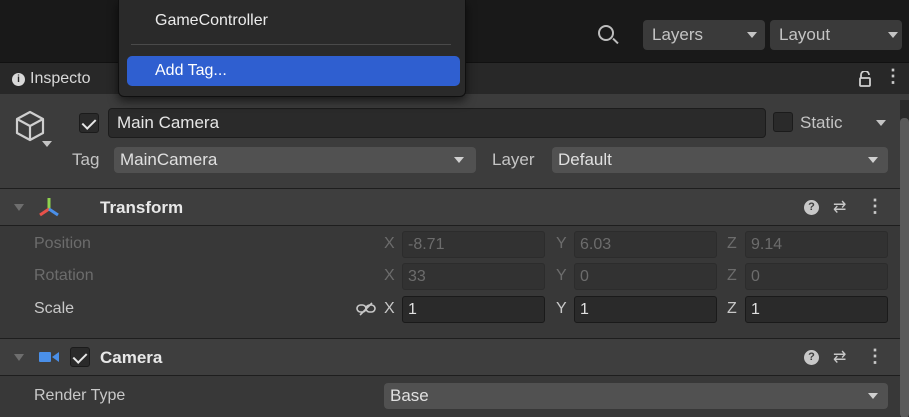 Image resolution: width=909 pixels, height=417 pixels. I want to click on scale-label: Scale, so click(54, 308).